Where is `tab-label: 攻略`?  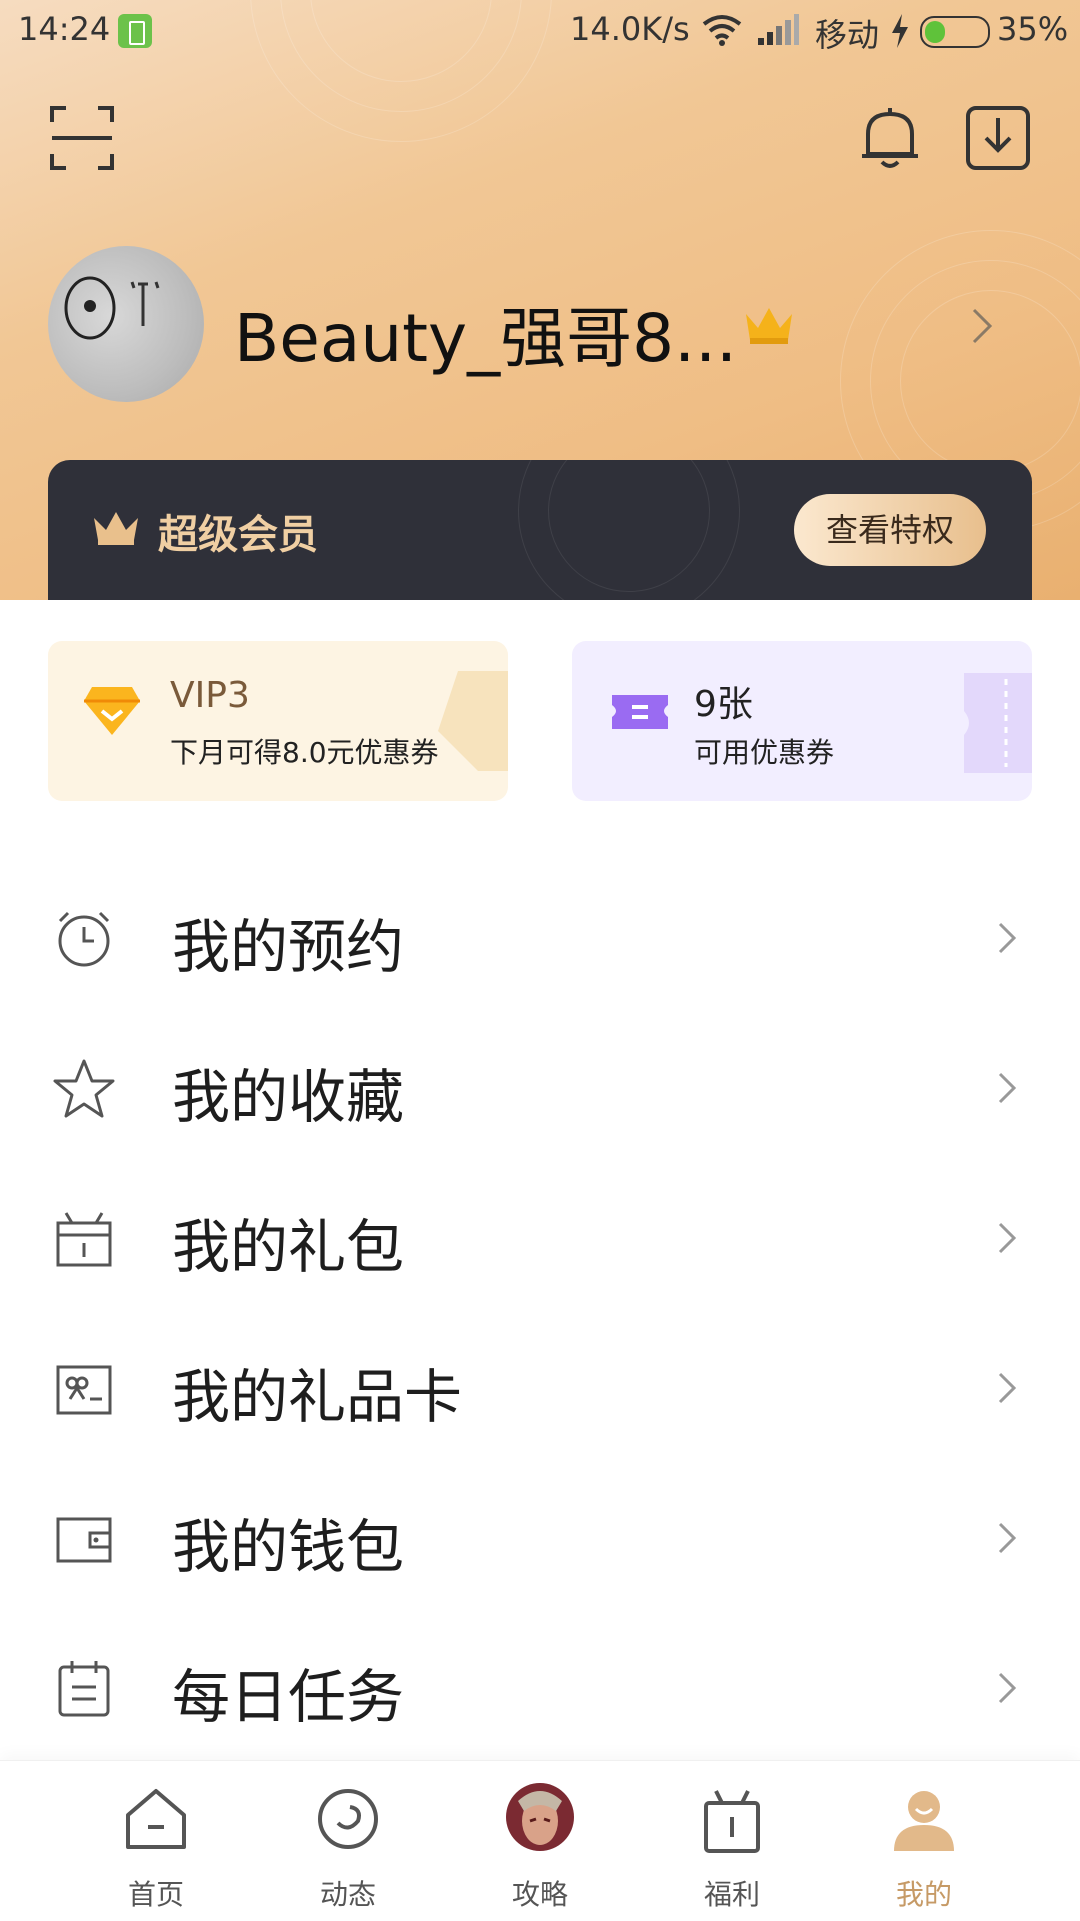
tab-label: 攻略 is located at coordinates (539, 1894).